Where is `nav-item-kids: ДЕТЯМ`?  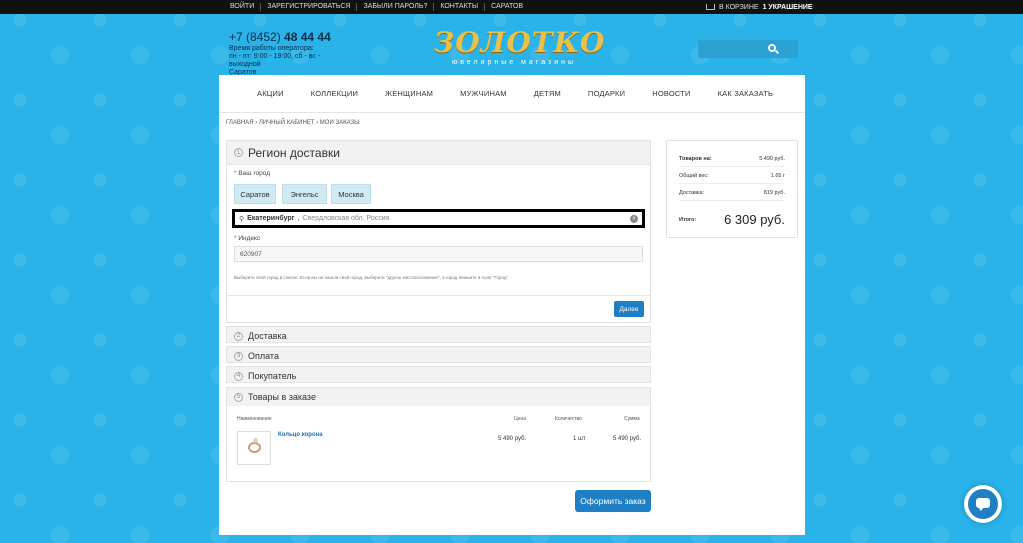
nav-item-kids: ДЕТЯМ is located at coordinates (547, 93).